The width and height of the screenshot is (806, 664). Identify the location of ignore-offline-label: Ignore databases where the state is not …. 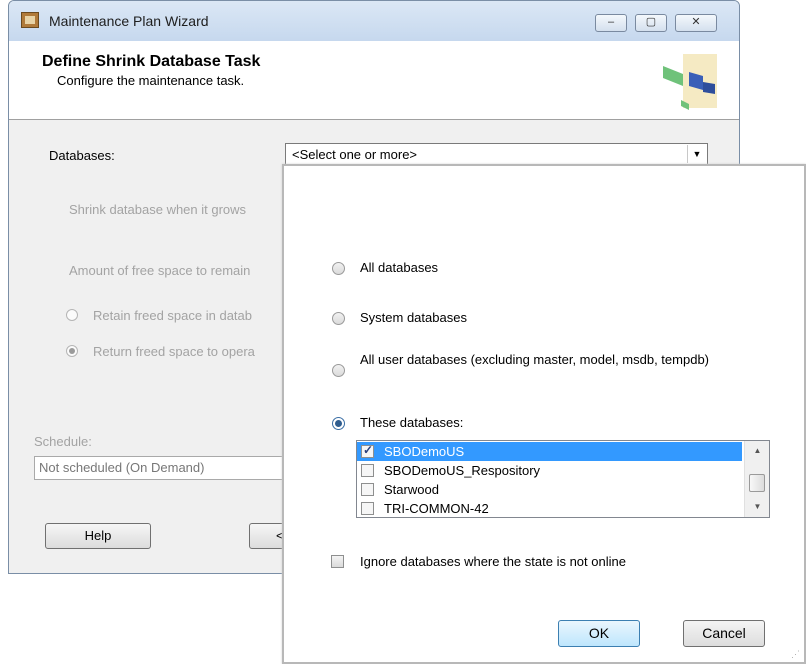
(493, 561).